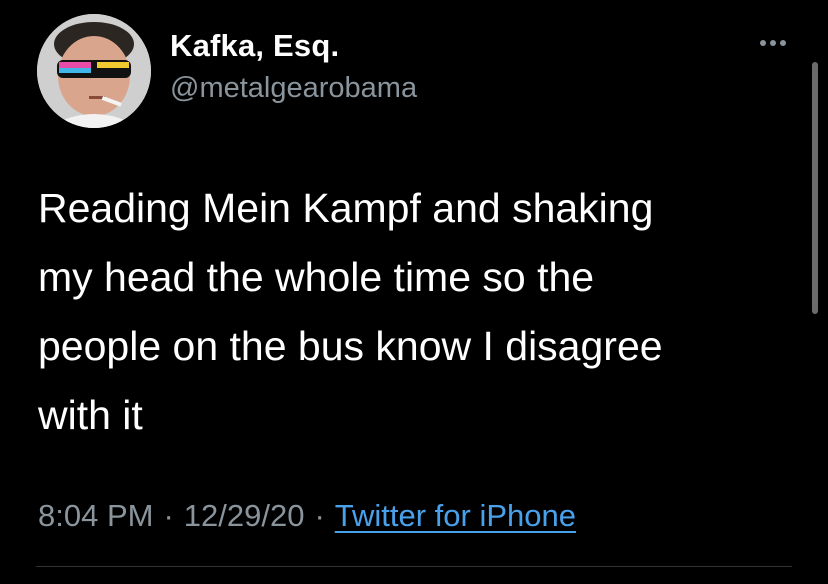 This screenshot has height=584, width=828. Describe the element at coordinates (455, 515) in the screenshot. I see `tweet-source-link: Twitter for iPhone` at that location.